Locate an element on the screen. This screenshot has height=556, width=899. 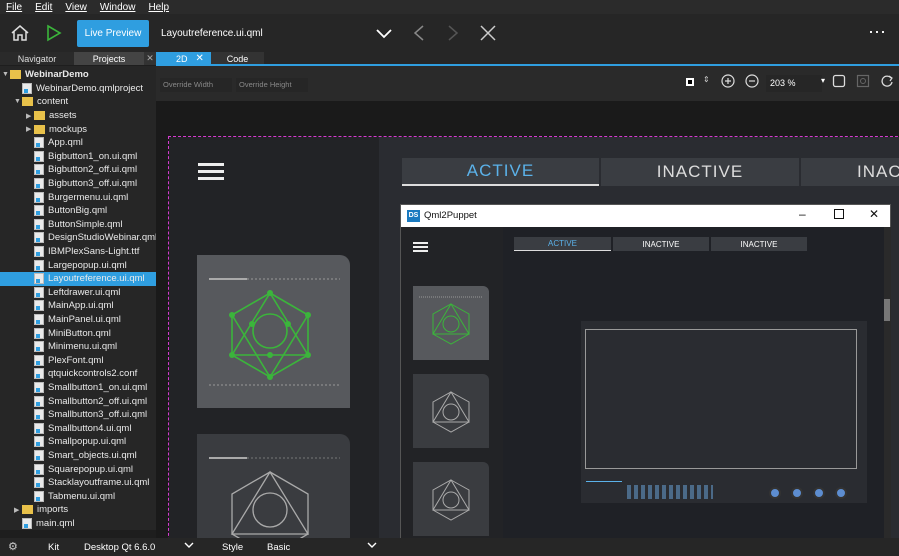
tree-item: DesignStudioWebinar.qml is located at coordinates (78, 238).